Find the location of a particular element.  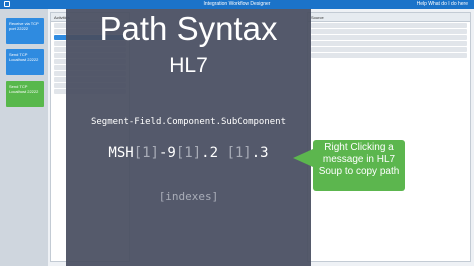

path-example: MSH[1]-9[1].2 [1].3 is located at coordinates (188, 153).